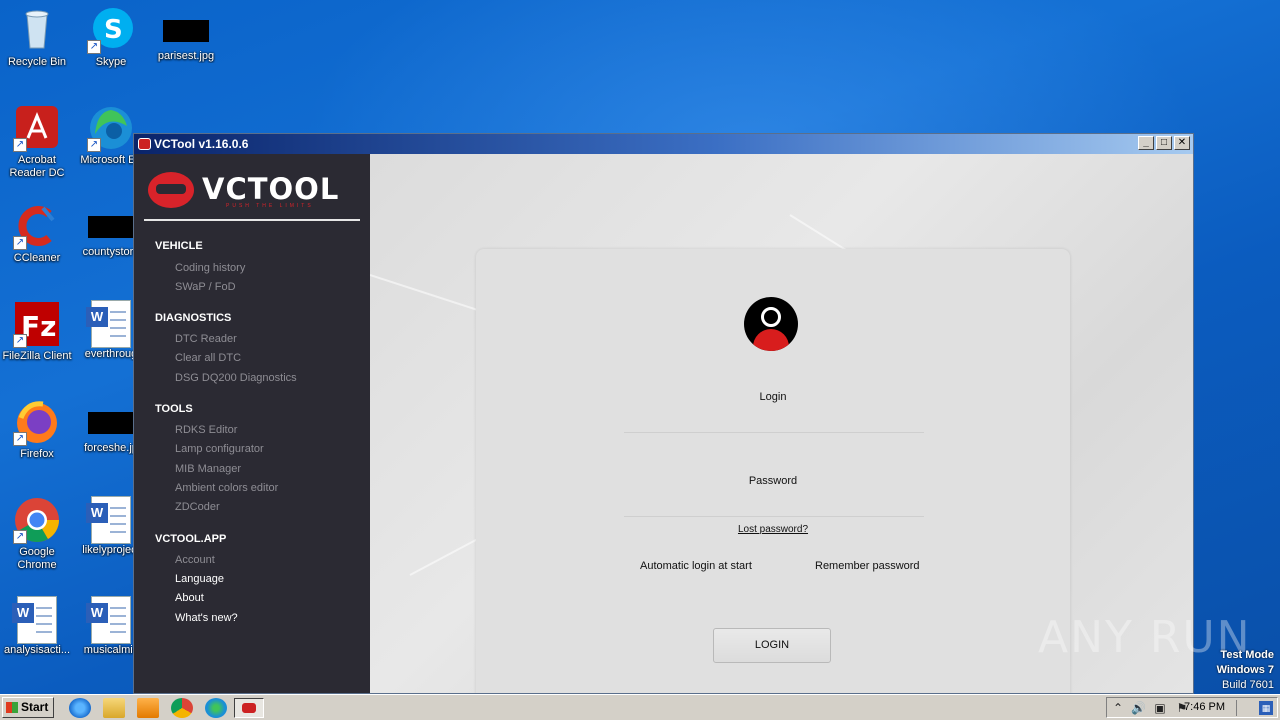  What do you see at coordinates (113, 30) in the screenshot?
I see `svg-text: S` at bounding box center [113, 30].